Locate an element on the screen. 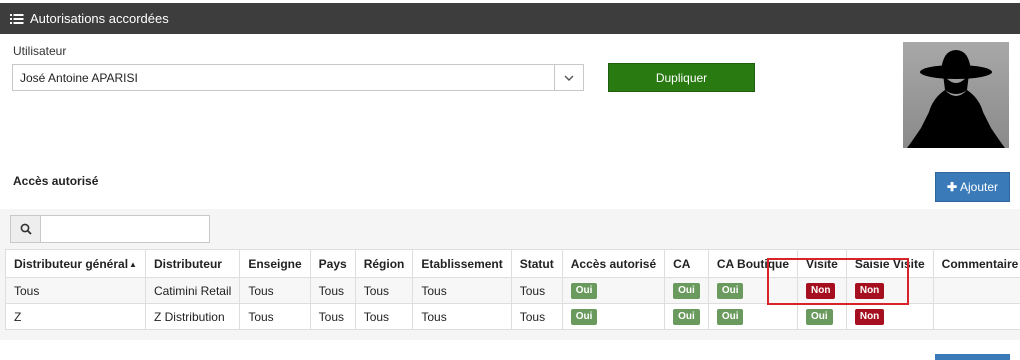 Image resolution: width=1020 pixels, height=360 pixels. search-icon is located at coordinates (25, 229).